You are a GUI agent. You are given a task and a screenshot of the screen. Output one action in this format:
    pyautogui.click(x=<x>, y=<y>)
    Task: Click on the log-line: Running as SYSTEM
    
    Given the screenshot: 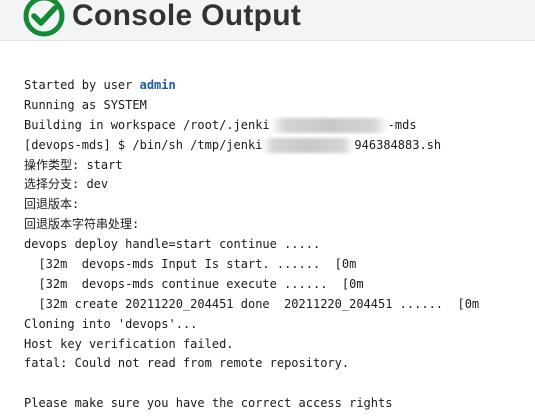 What is the action you would take?
    pyautogui.click(x=85, y=104)
    